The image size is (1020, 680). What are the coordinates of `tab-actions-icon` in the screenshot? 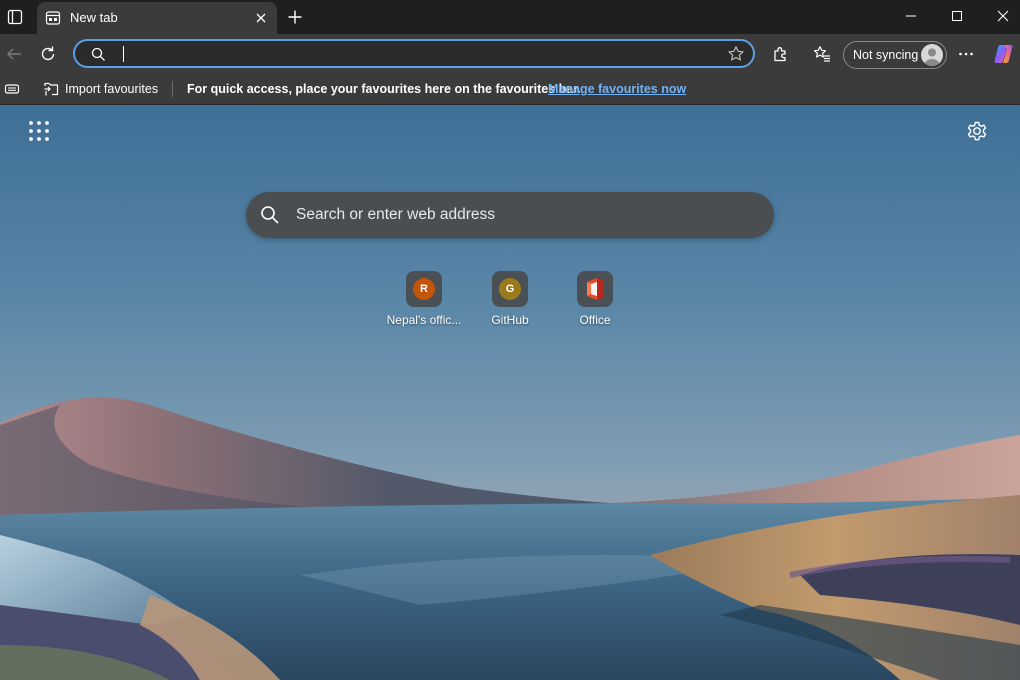 It's located at (15, 17).